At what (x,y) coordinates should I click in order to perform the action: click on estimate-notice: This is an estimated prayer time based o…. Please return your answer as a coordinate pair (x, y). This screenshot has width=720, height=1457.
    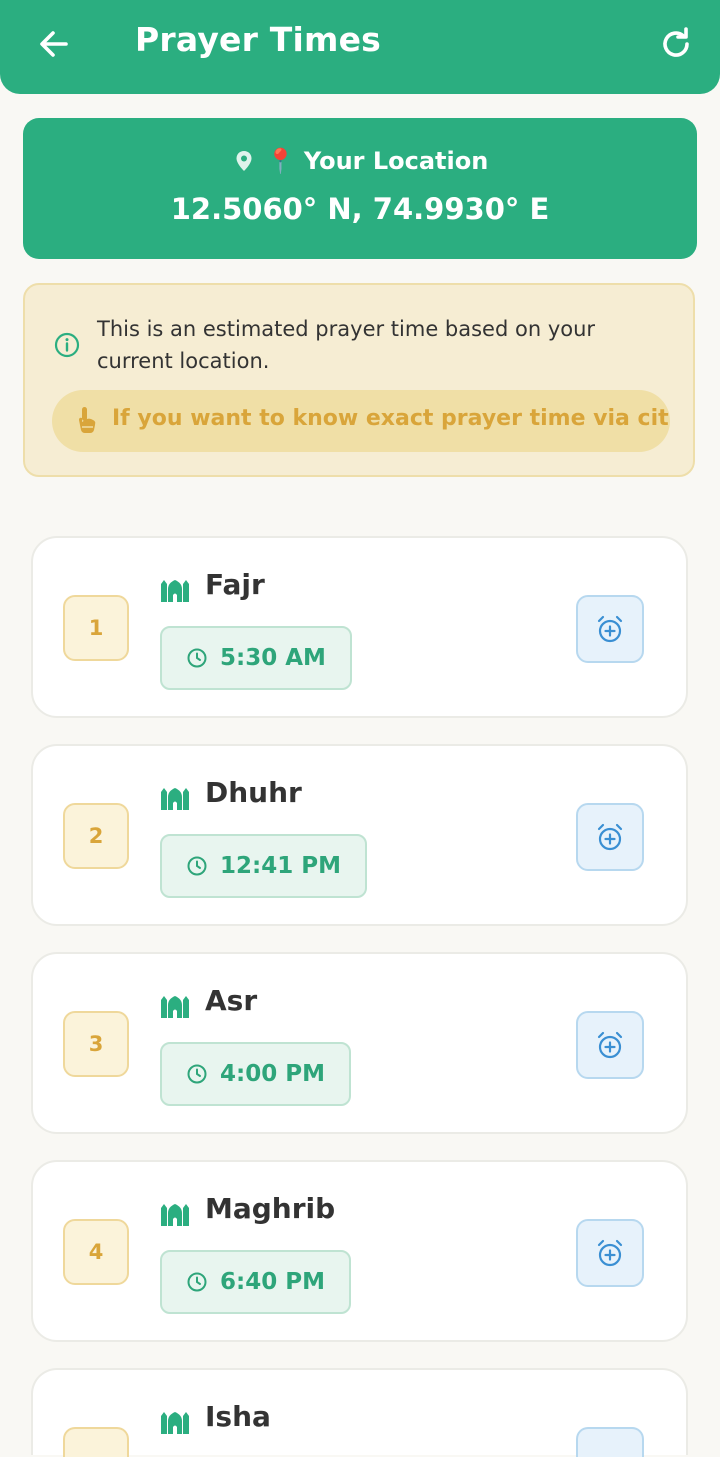
    Looking at the image, I should click on (359, 380).